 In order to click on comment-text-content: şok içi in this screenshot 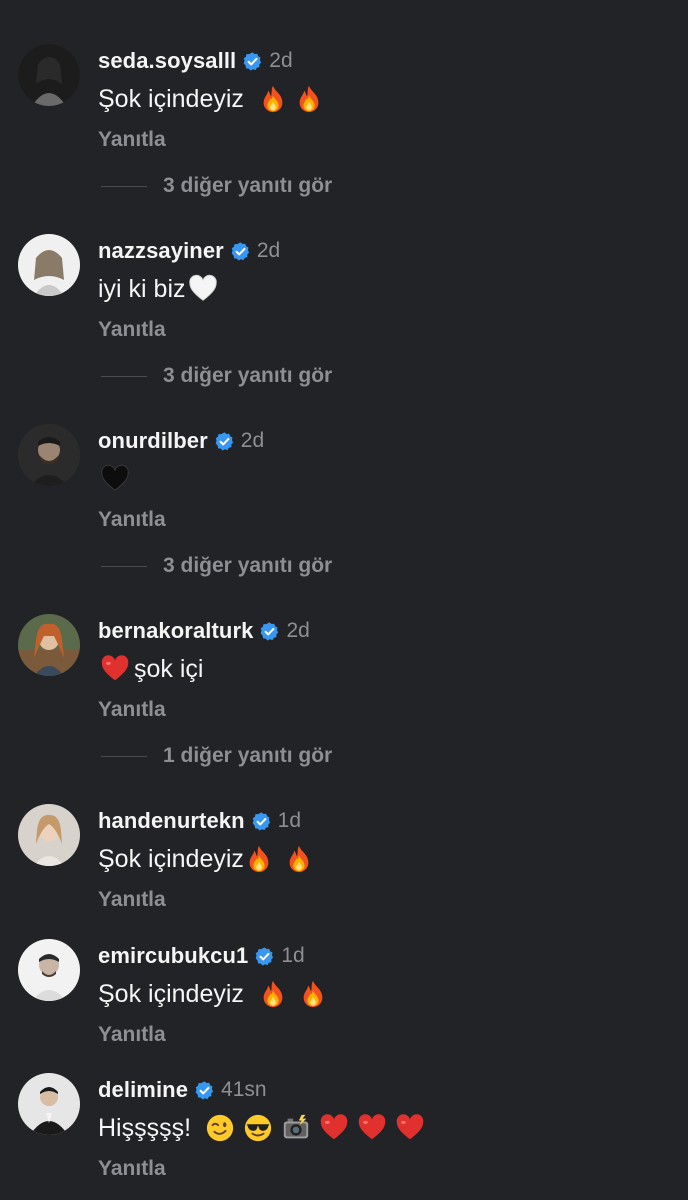, I will do `click(169, 668)`.